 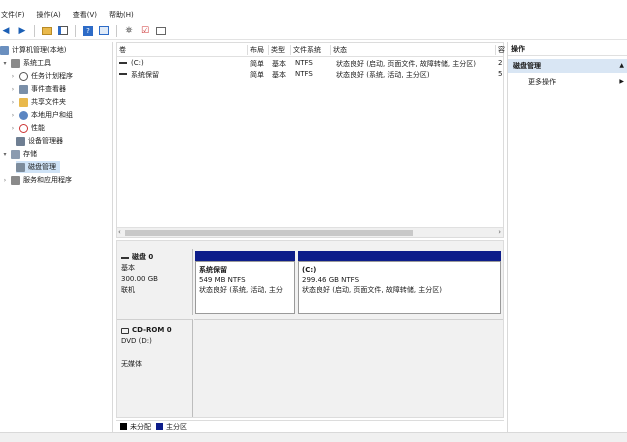 I want to click on tree-label: 事件查看器, so click(x=48, y=89).